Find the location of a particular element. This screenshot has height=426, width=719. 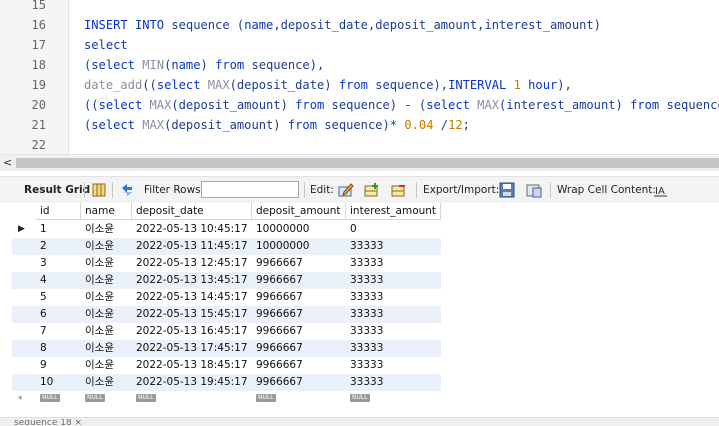

code-line: 18 (select MIN(name) from sequence), is located at coordinates (359, 65).